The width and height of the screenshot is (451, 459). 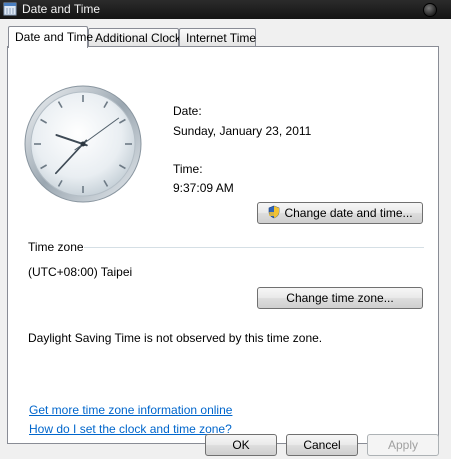 I want to click on how-to-set-clock-link: How do I set the clock and time zone?, so click(x=130, y=429).